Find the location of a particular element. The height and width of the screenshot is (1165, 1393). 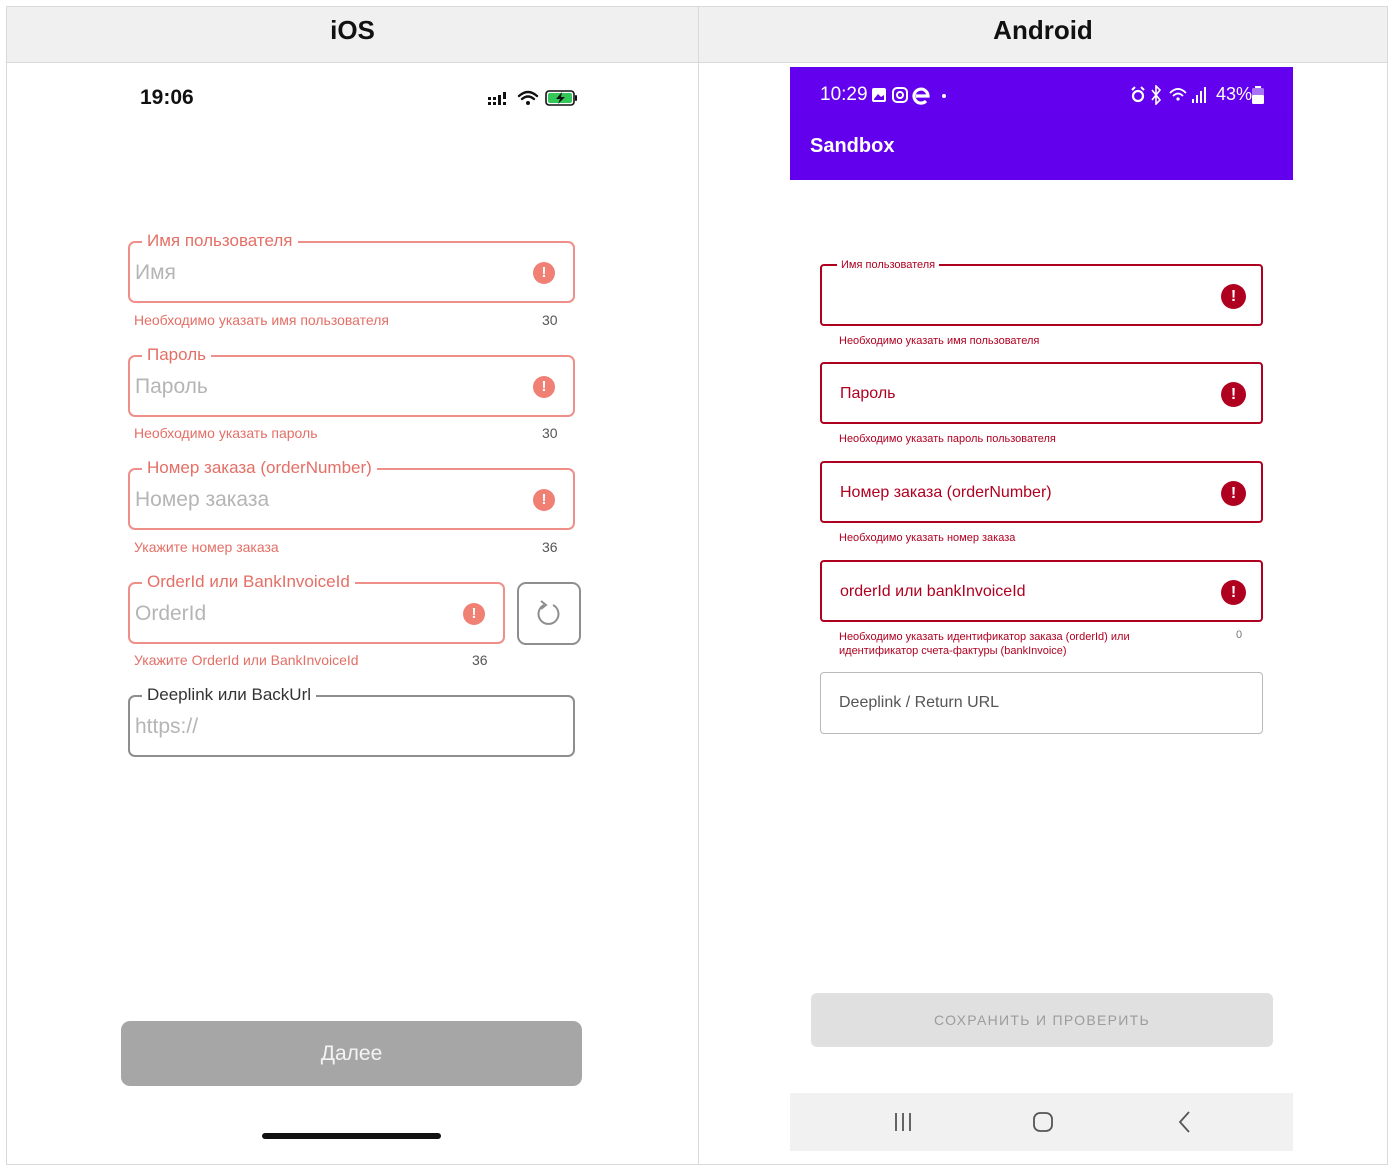

notification-icons is located at coordinates (909, 96).